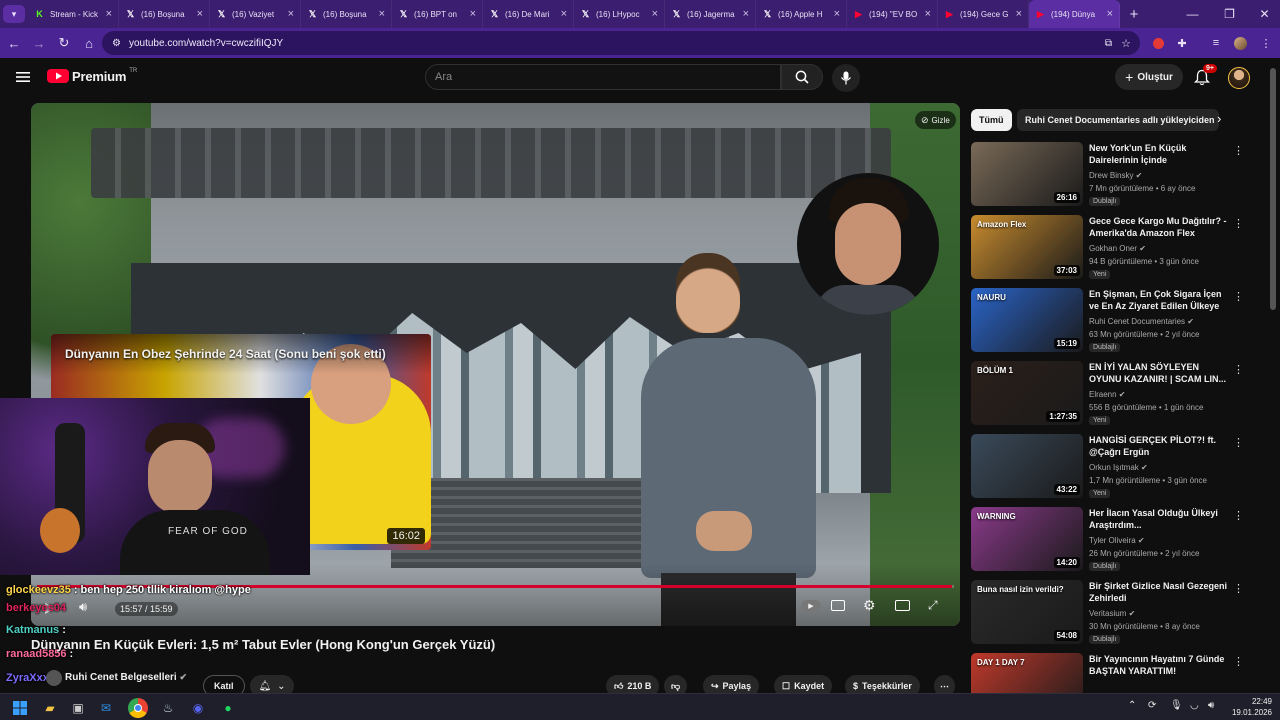  I want to click on channel-avatar, so click(54, 678).